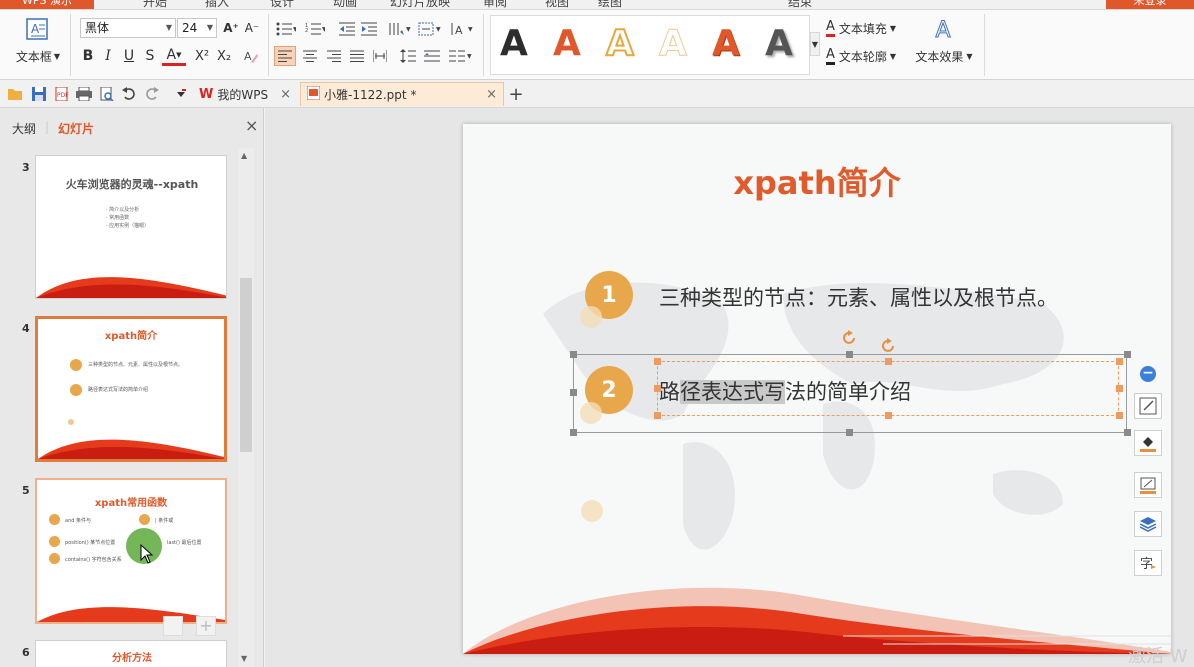 The width and height of the screenshot is (1194, 667). I want to click on tab-slideshow: 幻灯片放映, so click(420, 4).